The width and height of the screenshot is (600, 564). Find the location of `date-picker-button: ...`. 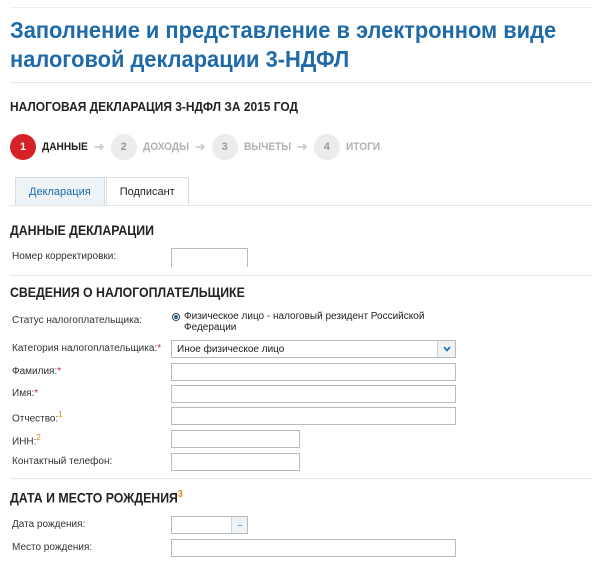

date-picker-button: ... is located at coordinates (239, 525).